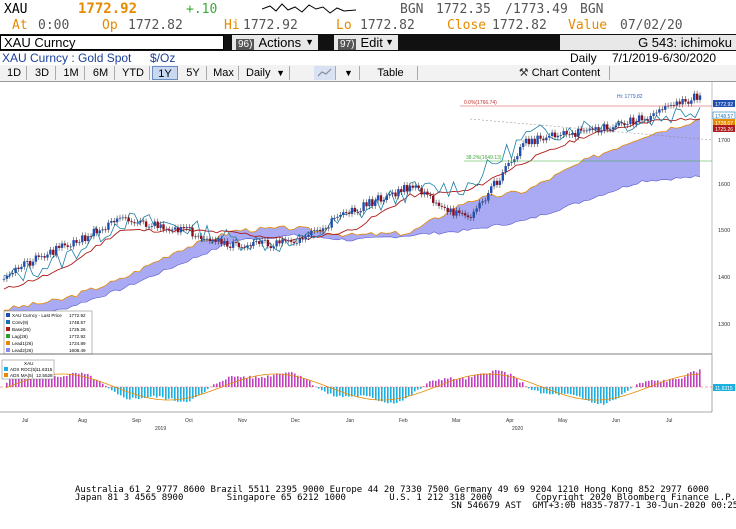  What do you see at coordinates (309, 8) in the screenshot?
I see `sparkline-icon` at bounding box center [309, 8].